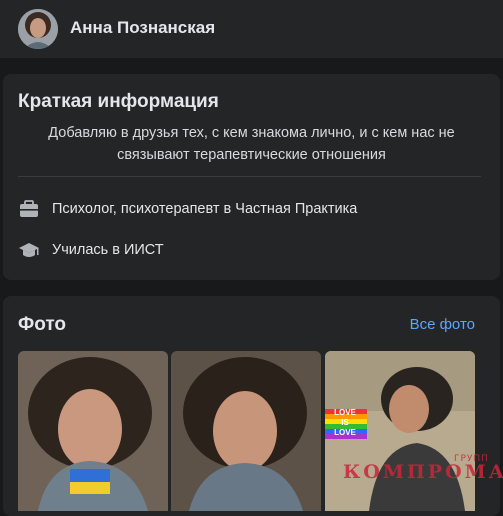  Describe the element at coordinates (29, 250) in the screenshot. I see `graduation-cap-icon` at that location.